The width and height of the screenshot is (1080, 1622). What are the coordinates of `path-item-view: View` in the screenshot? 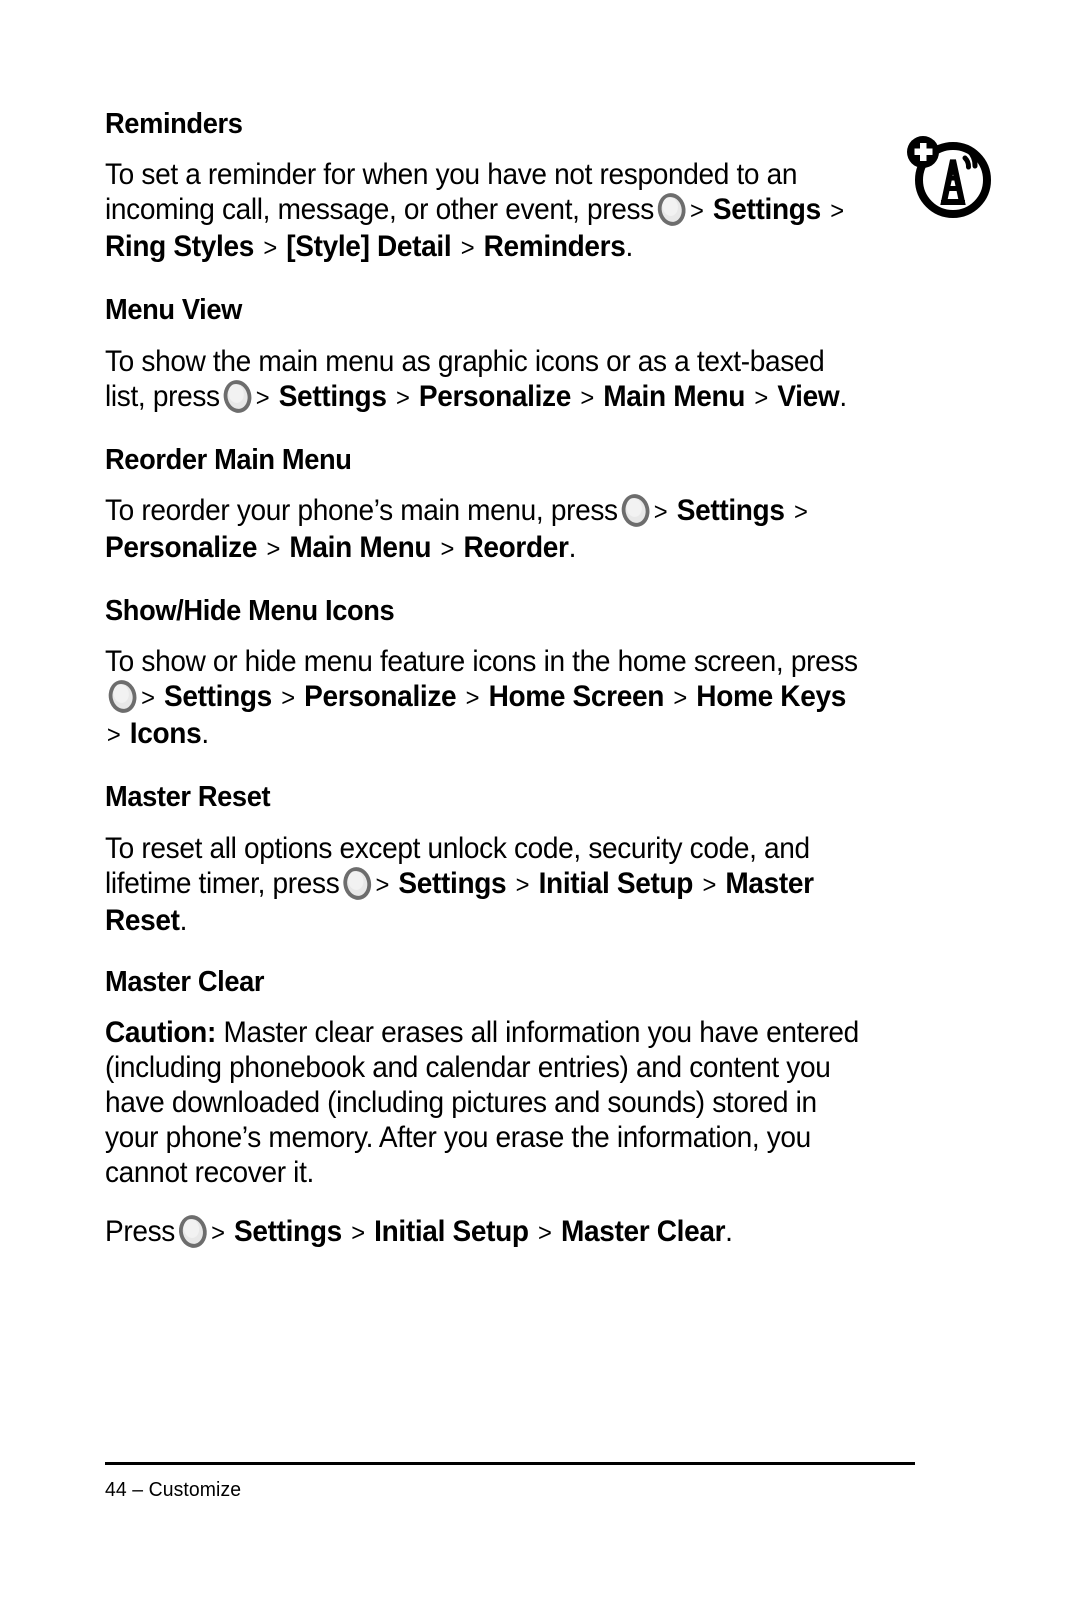 It's located at (808, 396).